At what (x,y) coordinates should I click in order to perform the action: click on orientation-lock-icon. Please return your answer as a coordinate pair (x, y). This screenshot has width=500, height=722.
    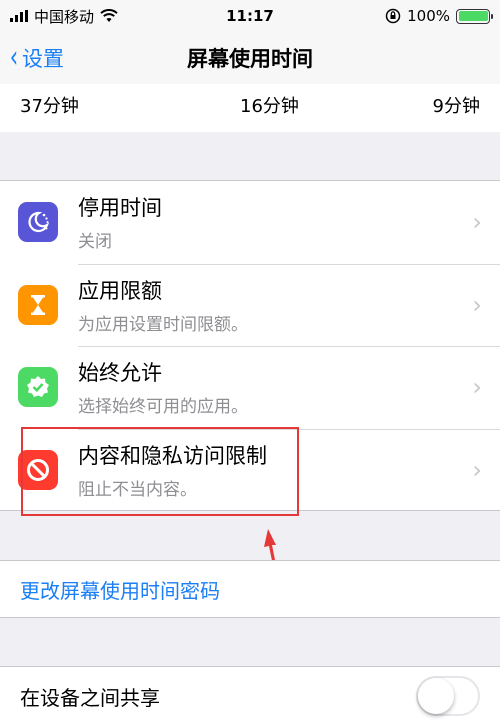
    Looking at the image, I should click on (393, 16).